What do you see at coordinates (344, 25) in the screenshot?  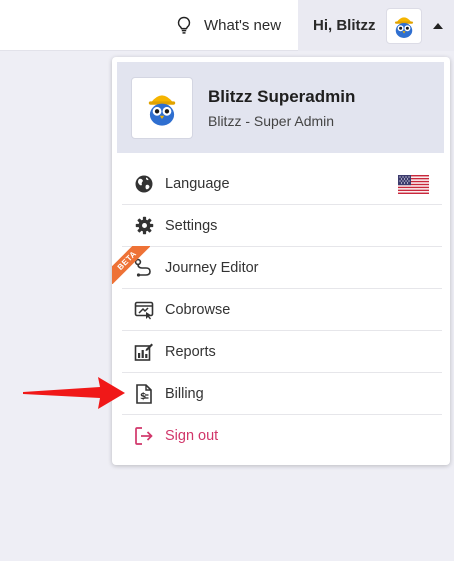 I see `user-greeting: Hi, Blitzz` at bounding box center [344, 25].